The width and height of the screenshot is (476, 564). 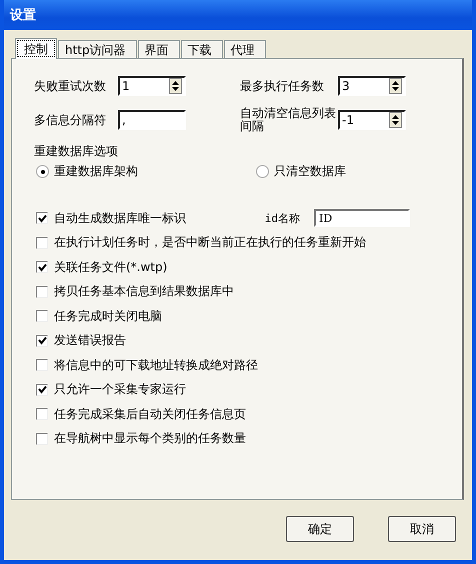 I want to click on checkbox-label: 任务完成时关闭电脑, so click(x=108, y=316).